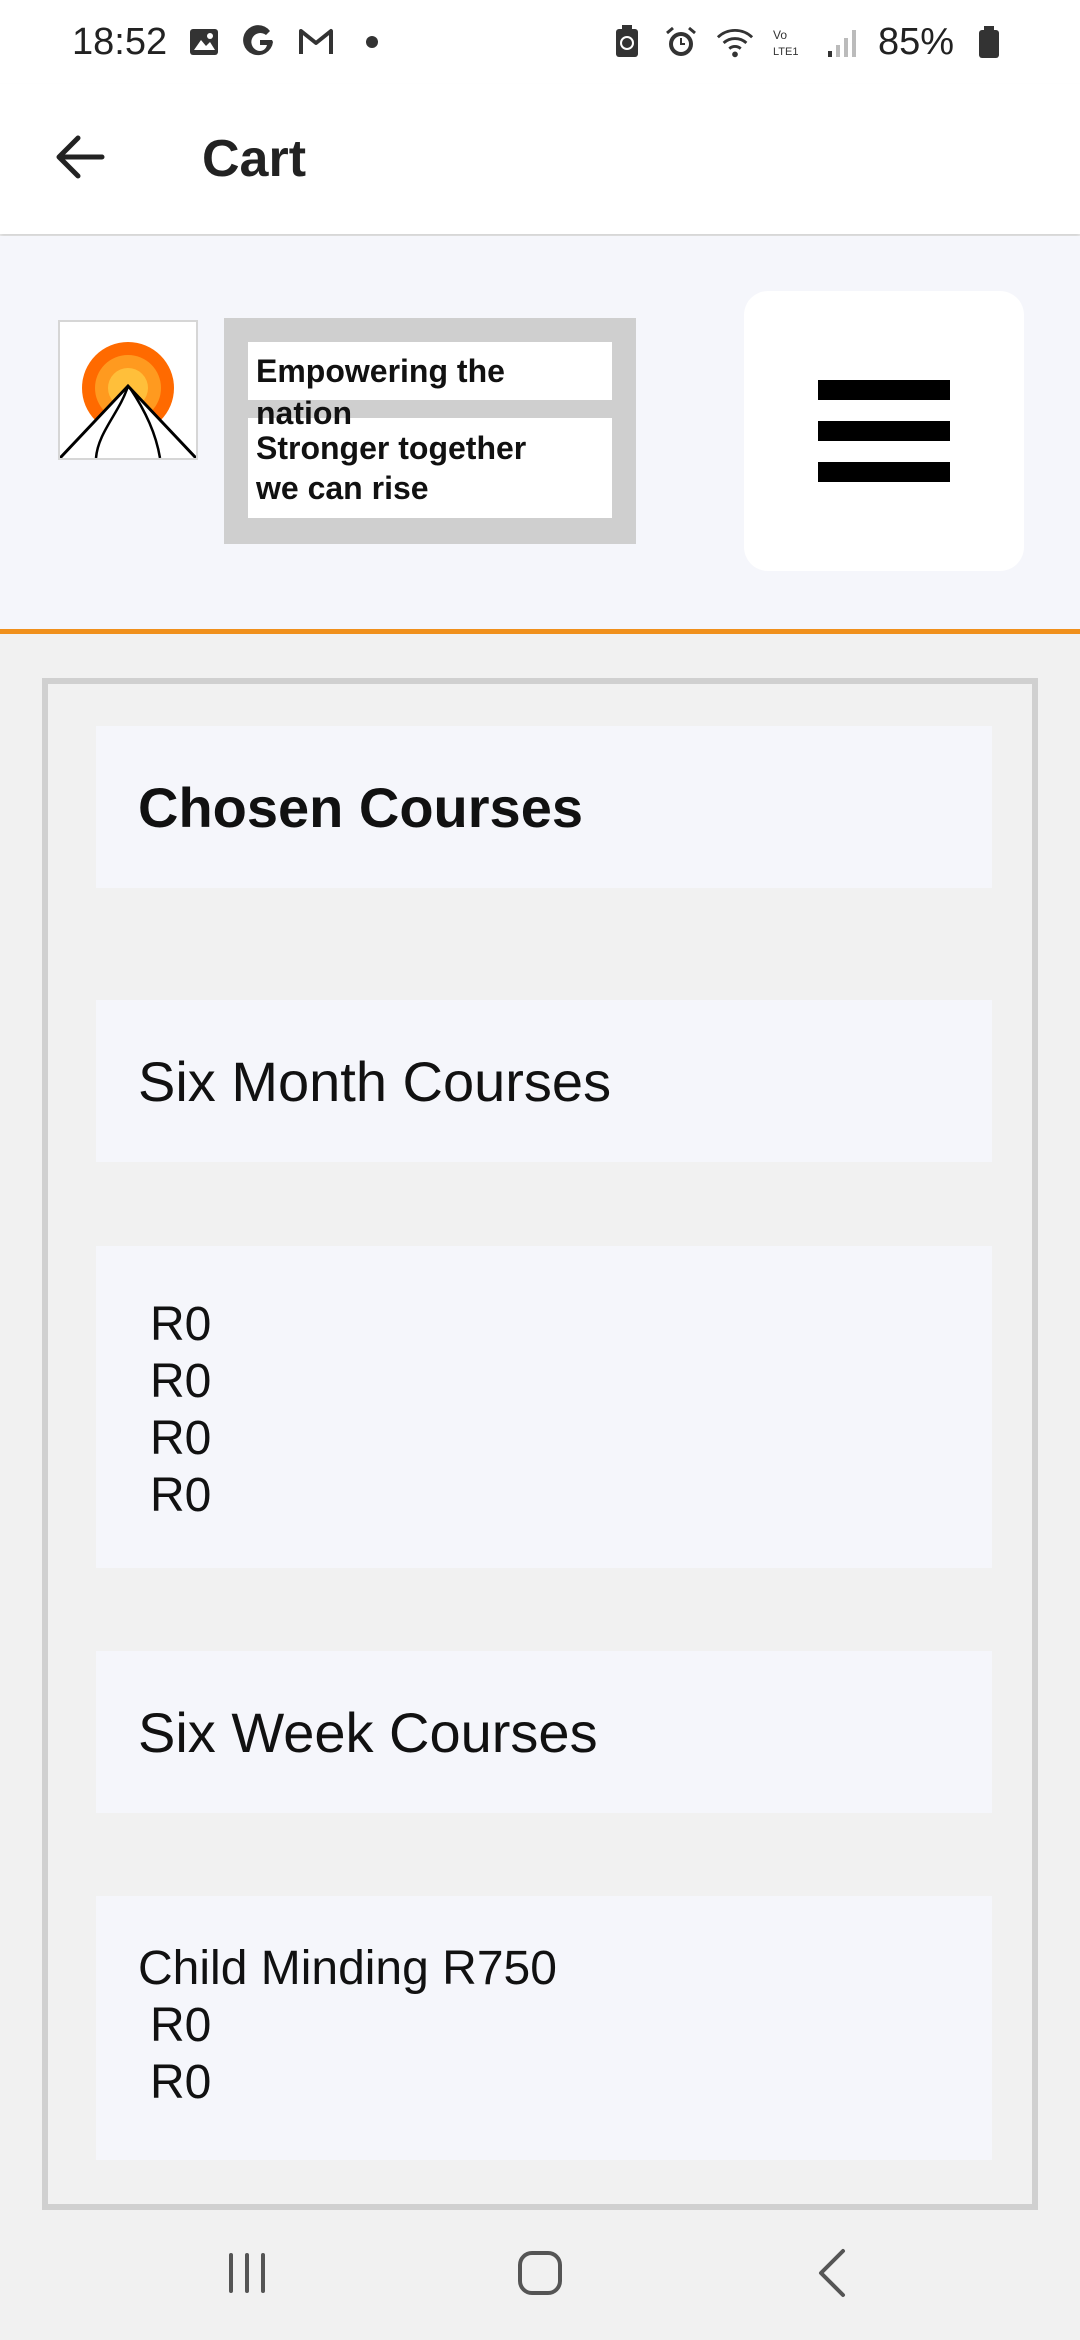 Image resolution: width=1080 pixels, height=2340 pixels. Describe the element at coordinates (681, 42) in the screenshot. I see `alarm-icon` at that location.